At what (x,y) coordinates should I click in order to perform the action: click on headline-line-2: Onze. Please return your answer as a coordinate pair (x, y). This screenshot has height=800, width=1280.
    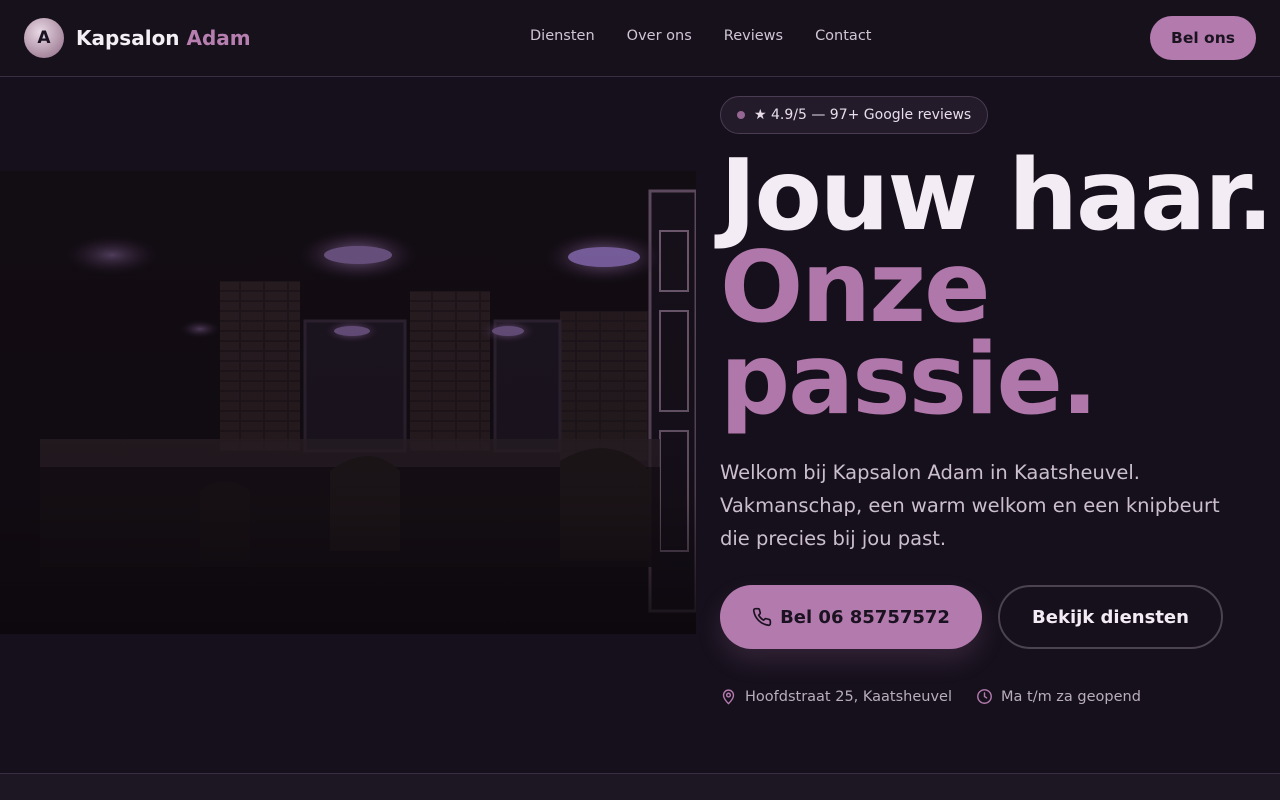
    Looking at the image, I should click on (855, 288).